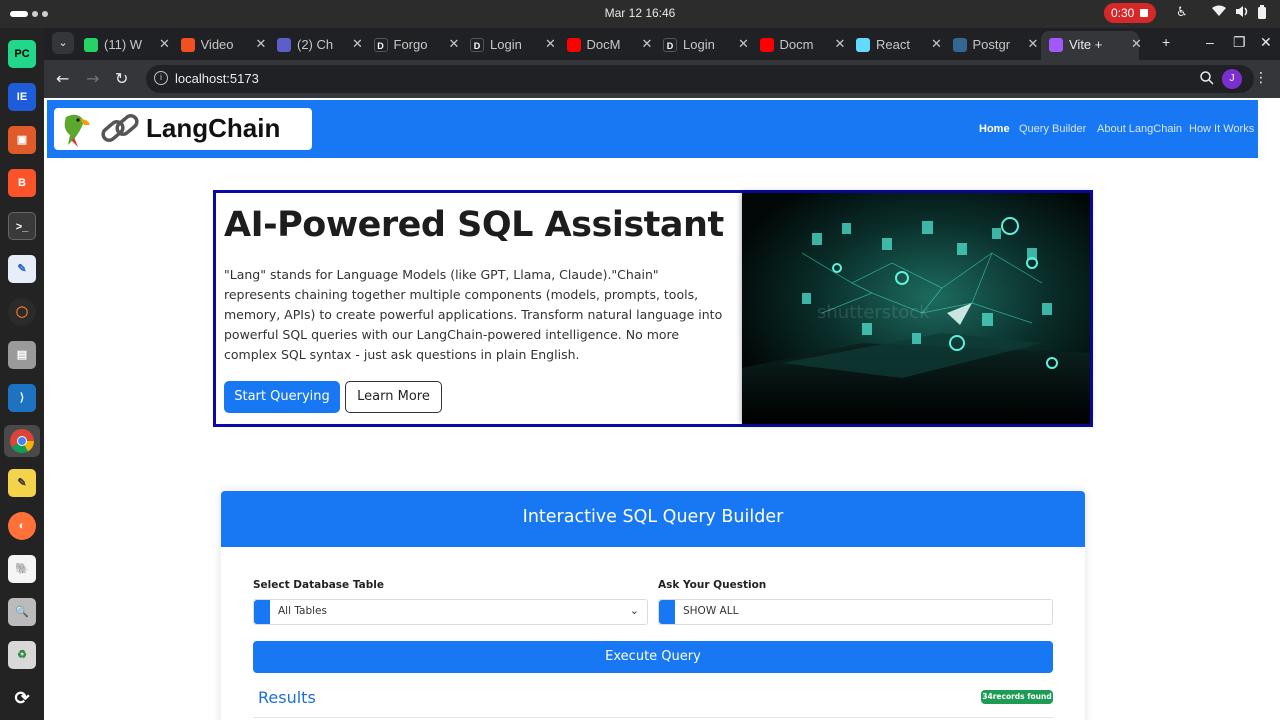  What do you see at coordinates (959, 45) in the screenshot?
I see `postgres-icon` at bounding box center [959, 45].